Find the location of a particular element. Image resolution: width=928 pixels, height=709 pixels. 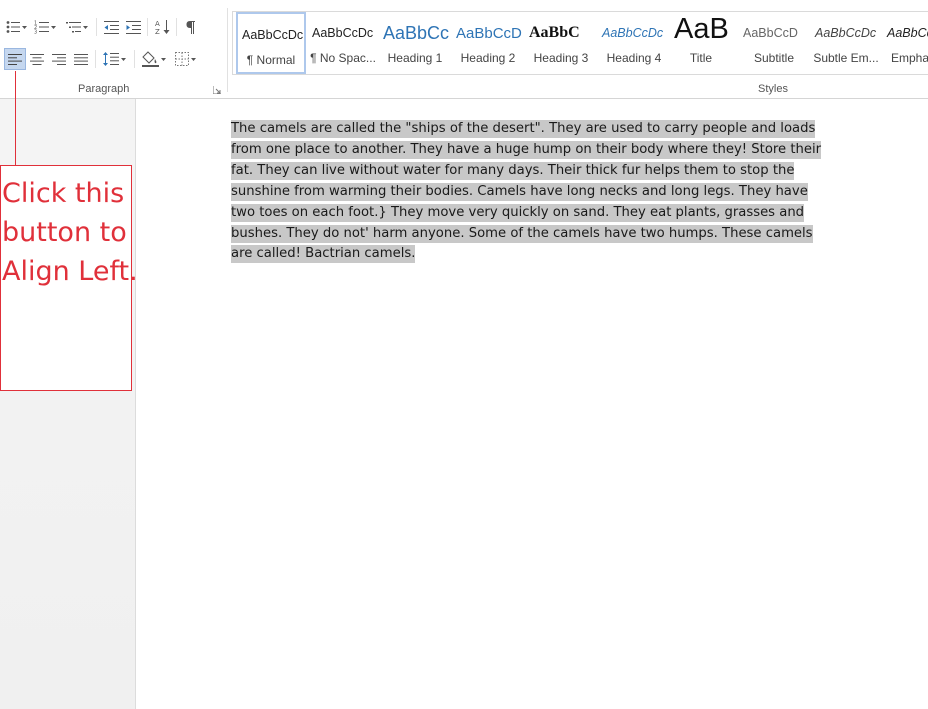

style-heading-1: AaBbCc Heading 1 is located at coordinates (415, 43).